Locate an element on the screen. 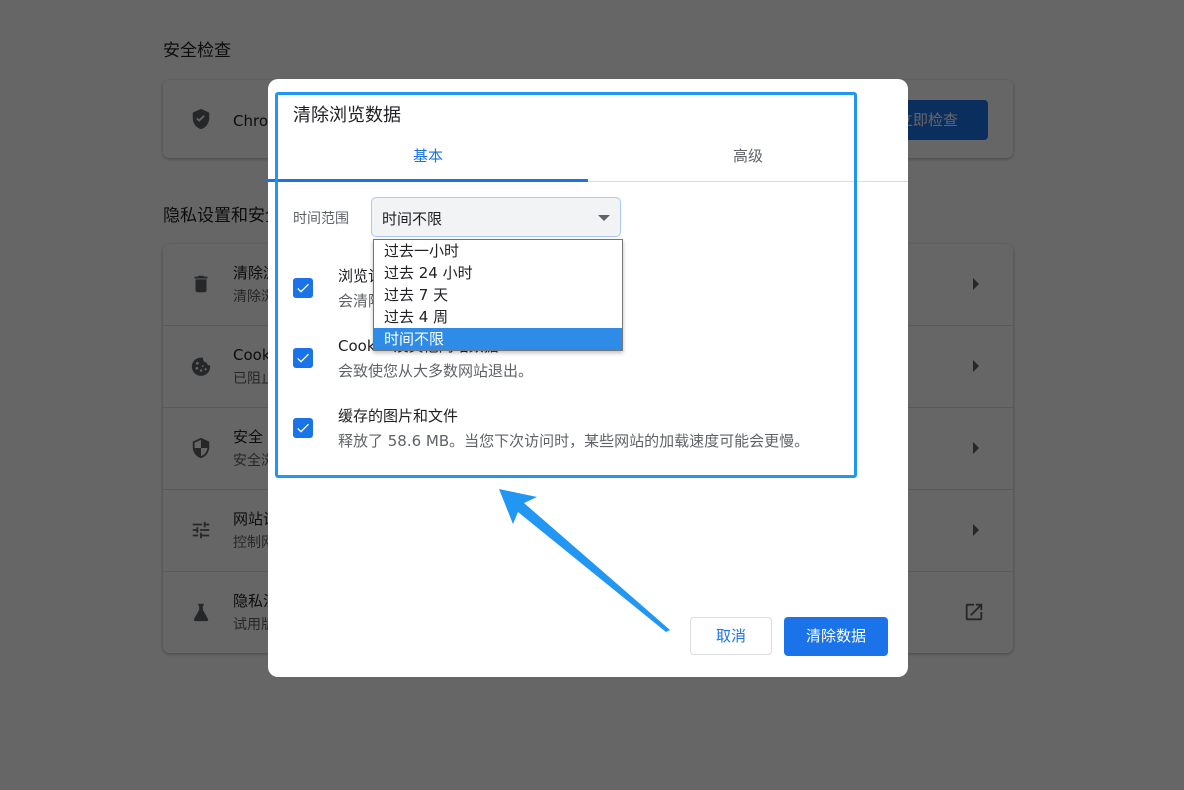 This screenshot has height=790, width=1184. time-range-select: 时间不限 is located at coordinates (496, 217).